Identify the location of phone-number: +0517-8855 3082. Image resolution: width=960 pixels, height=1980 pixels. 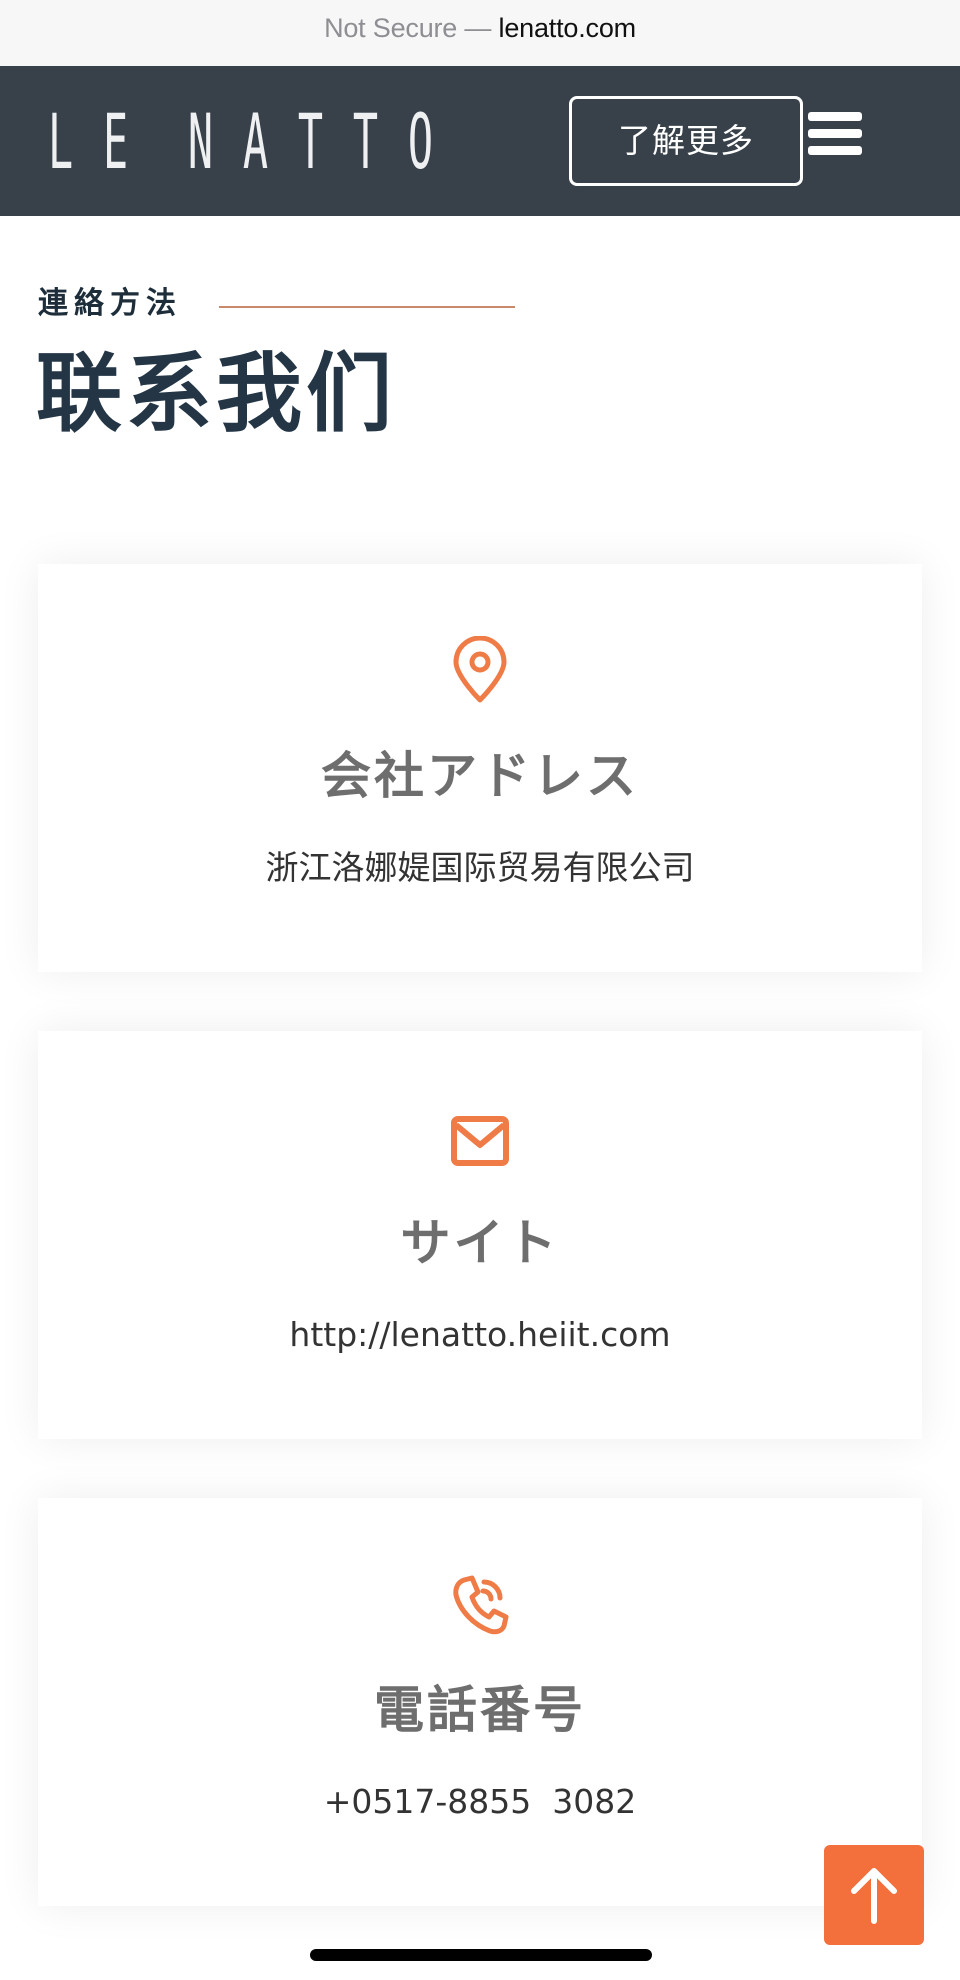
(480, 1802).